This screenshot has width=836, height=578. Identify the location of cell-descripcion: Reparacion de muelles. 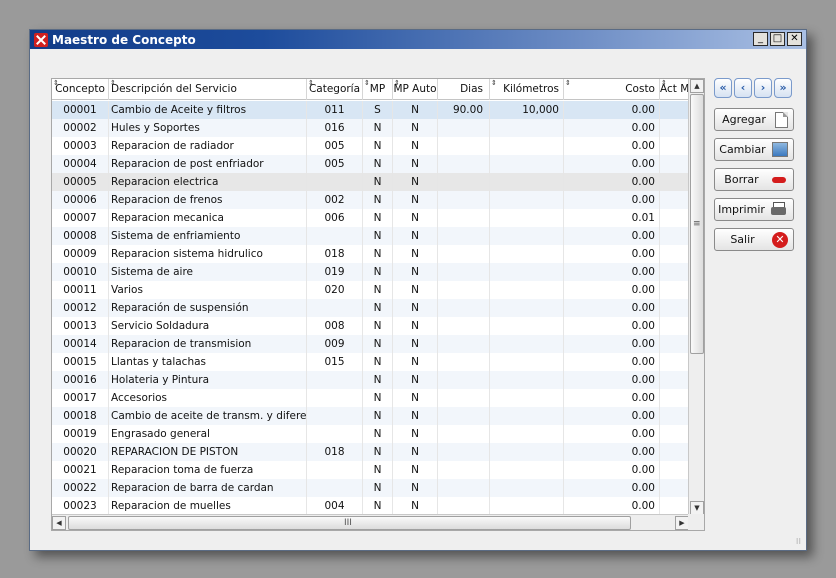
(208, 506).